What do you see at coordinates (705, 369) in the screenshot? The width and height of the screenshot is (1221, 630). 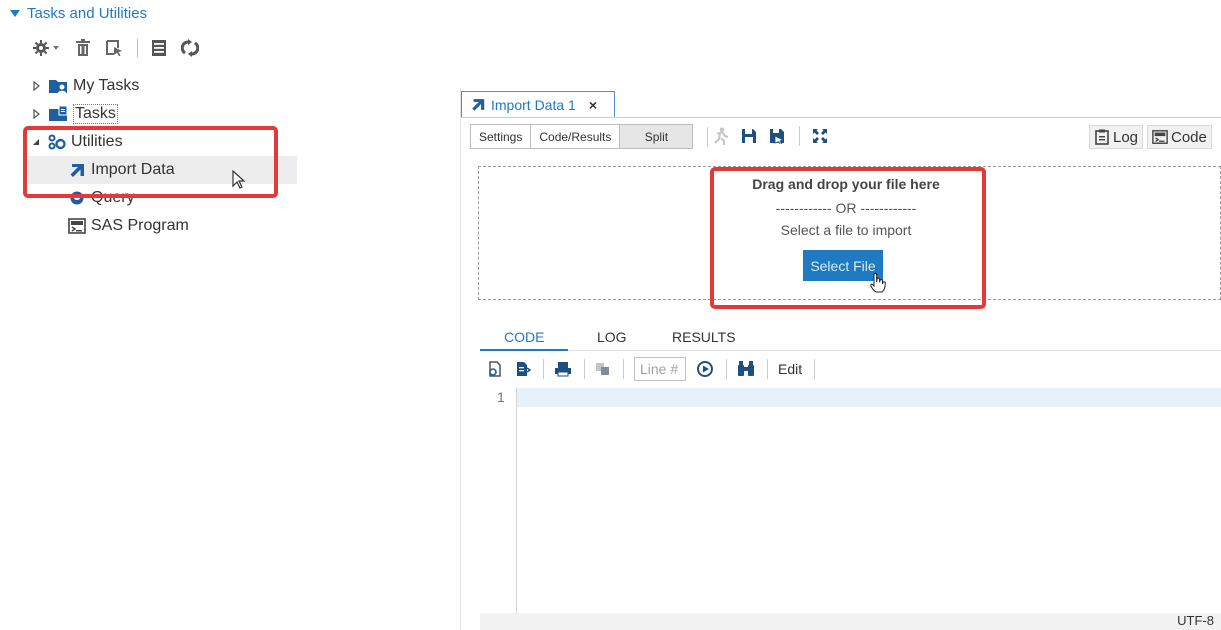 I see `run-code-icon` at bounding box center [705, 369].